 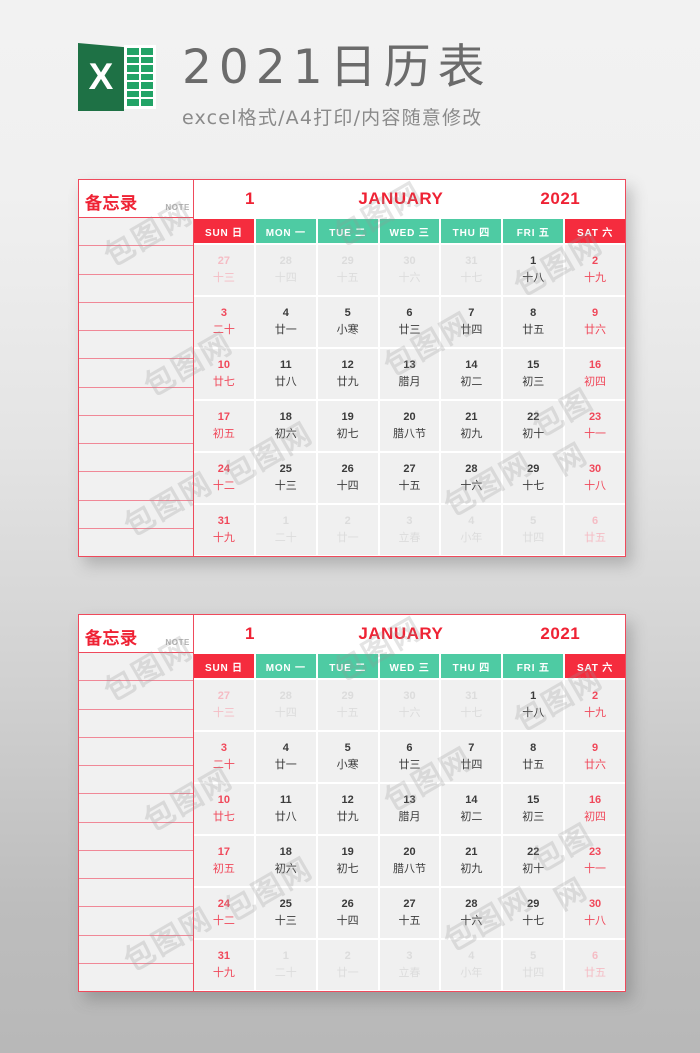 I want to click on day-cell: 3 立春, so click(x=409, y=965).